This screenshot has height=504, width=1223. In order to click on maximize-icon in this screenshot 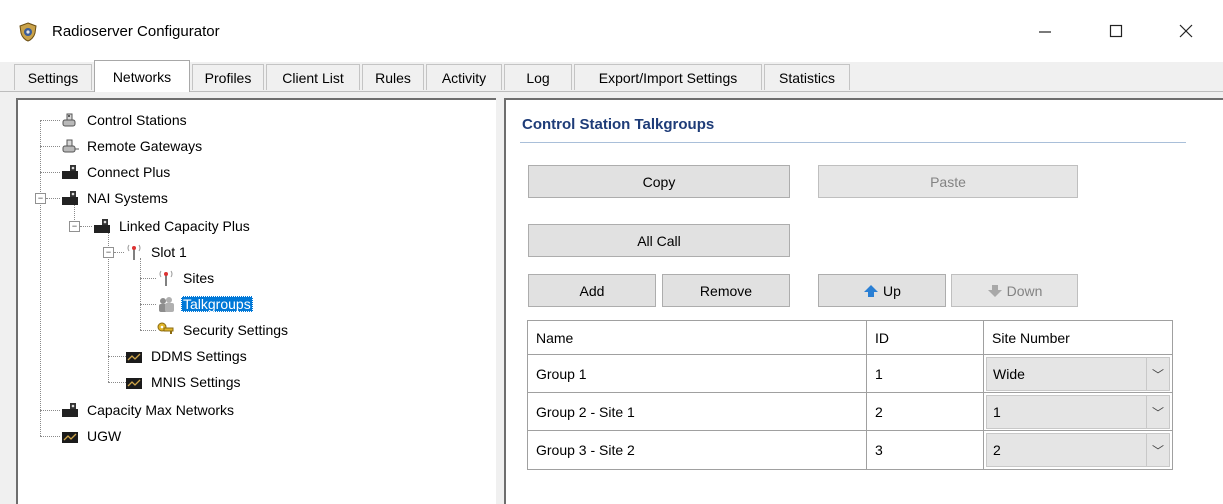, I will do `click(1116, 31)`.